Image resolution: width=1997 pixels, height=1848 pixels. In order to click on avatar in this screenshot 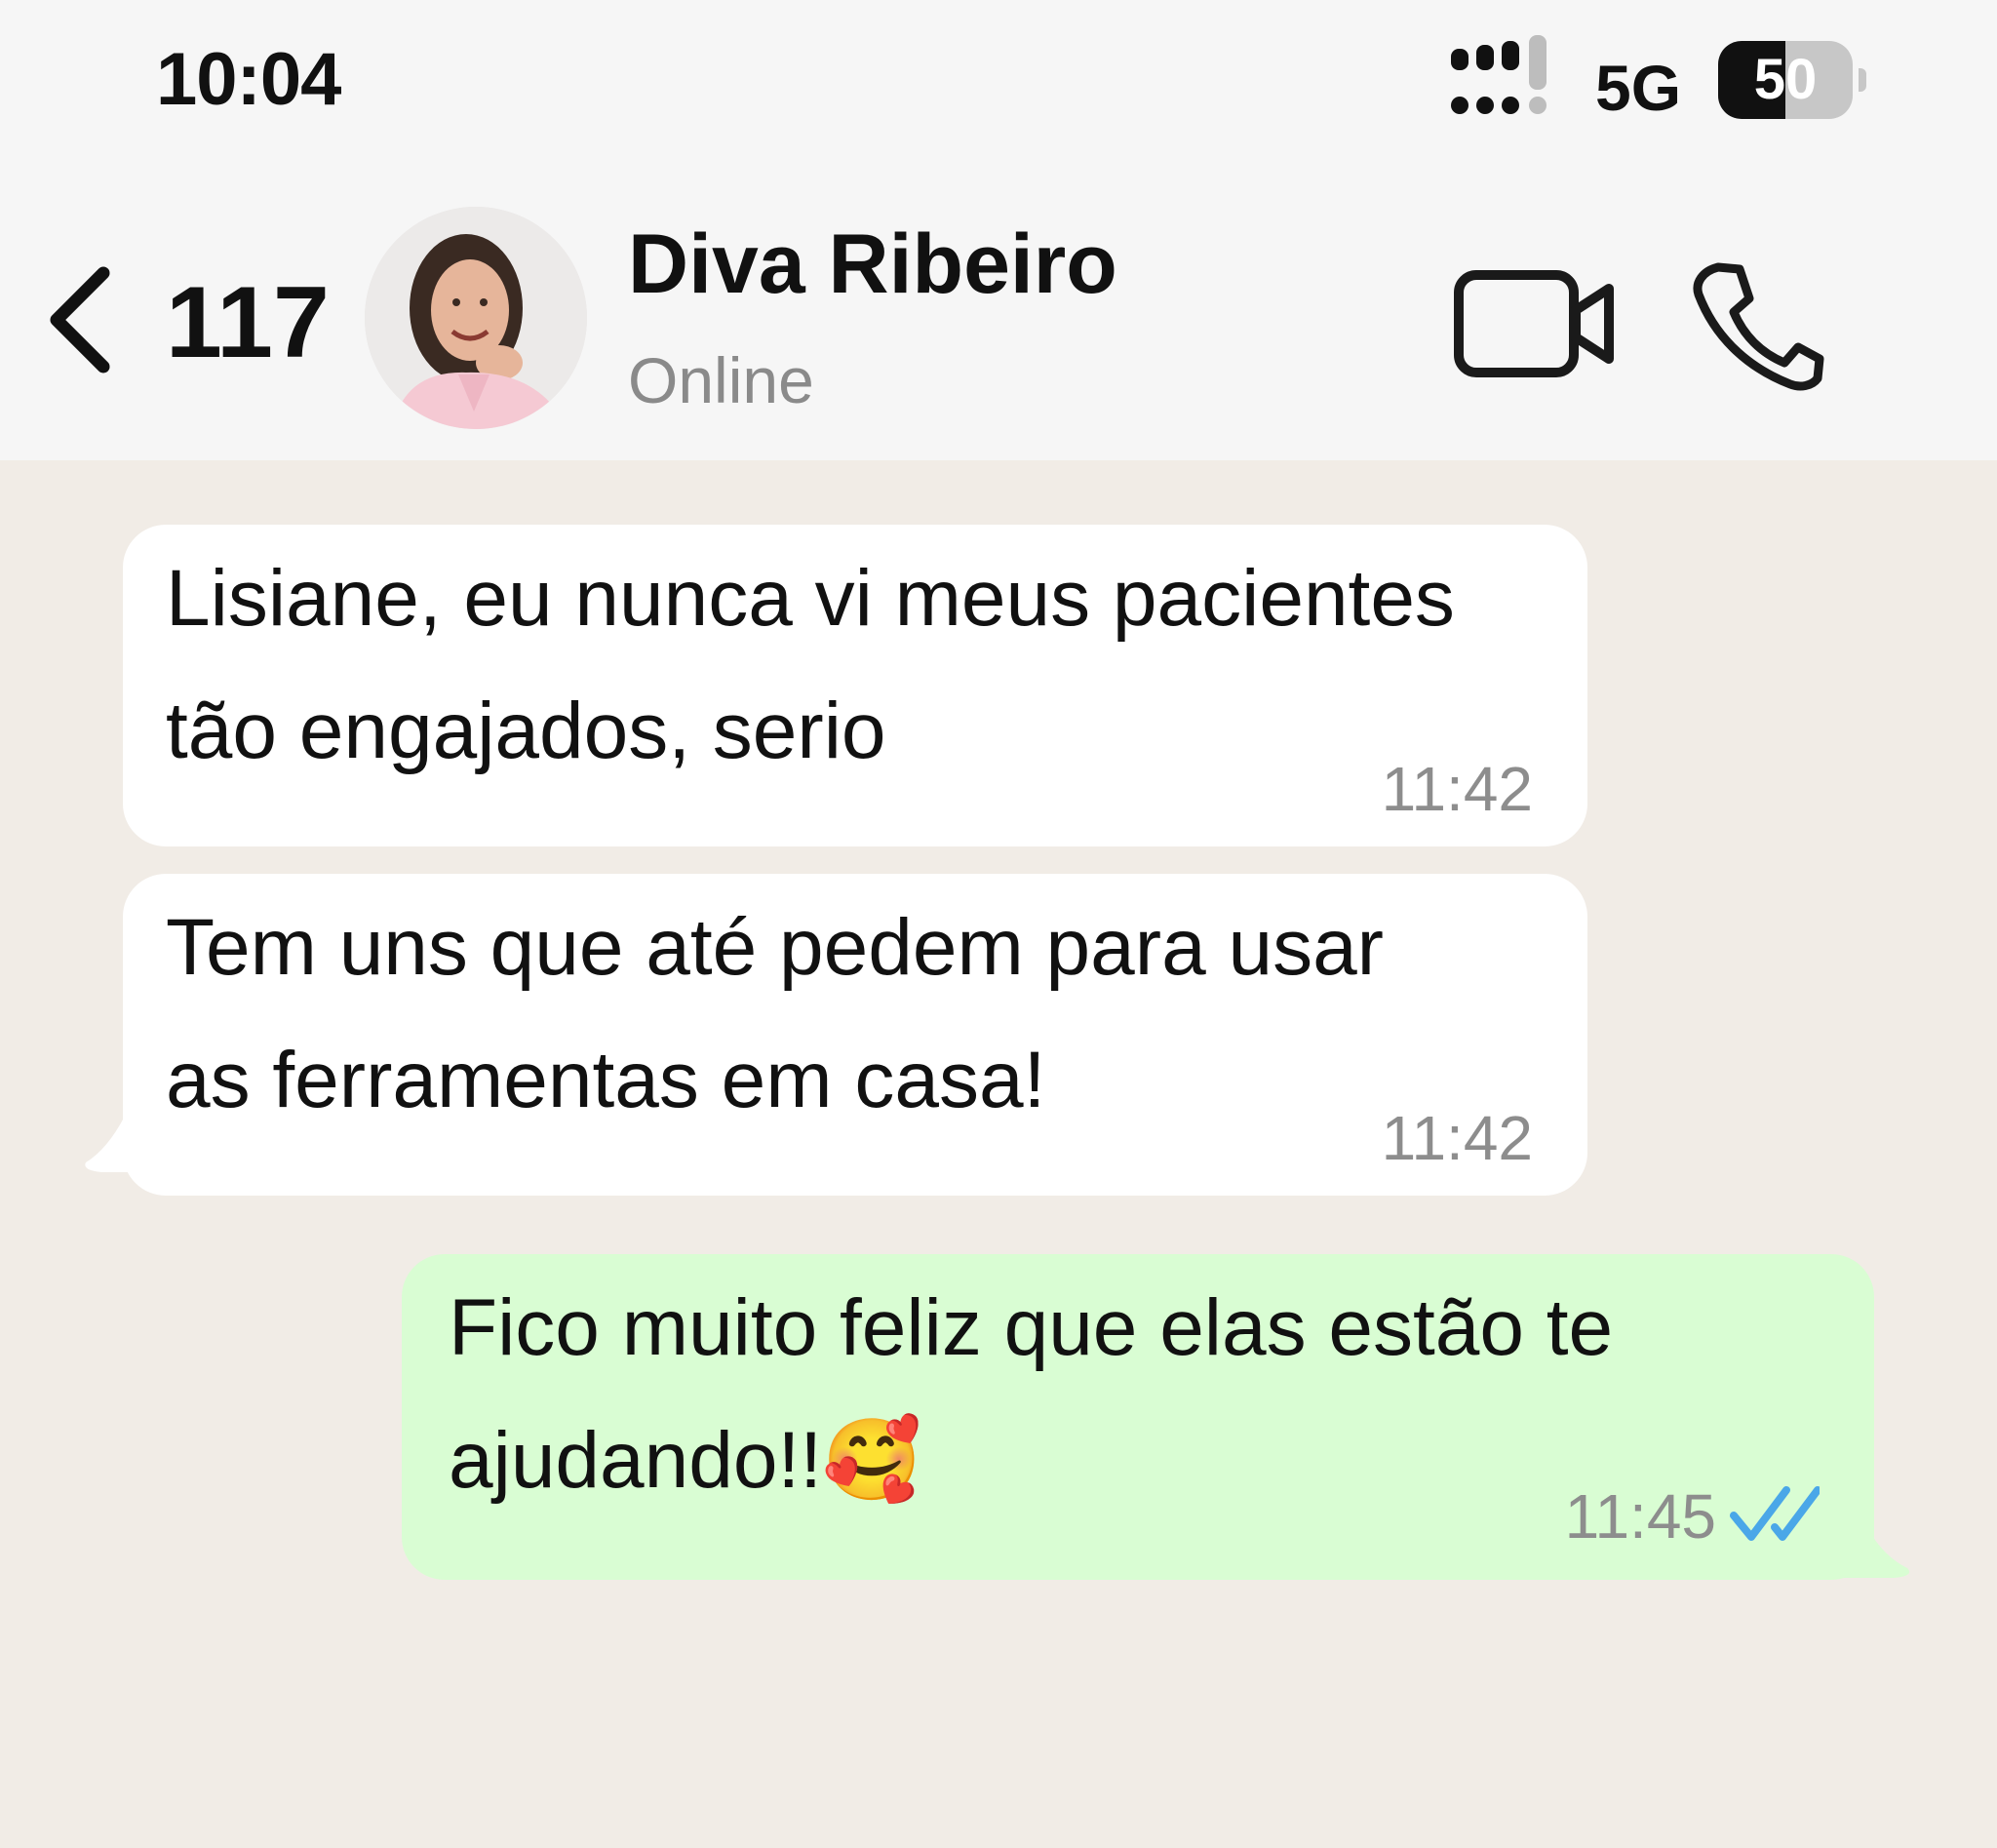, I will do `click(476, 318)`.